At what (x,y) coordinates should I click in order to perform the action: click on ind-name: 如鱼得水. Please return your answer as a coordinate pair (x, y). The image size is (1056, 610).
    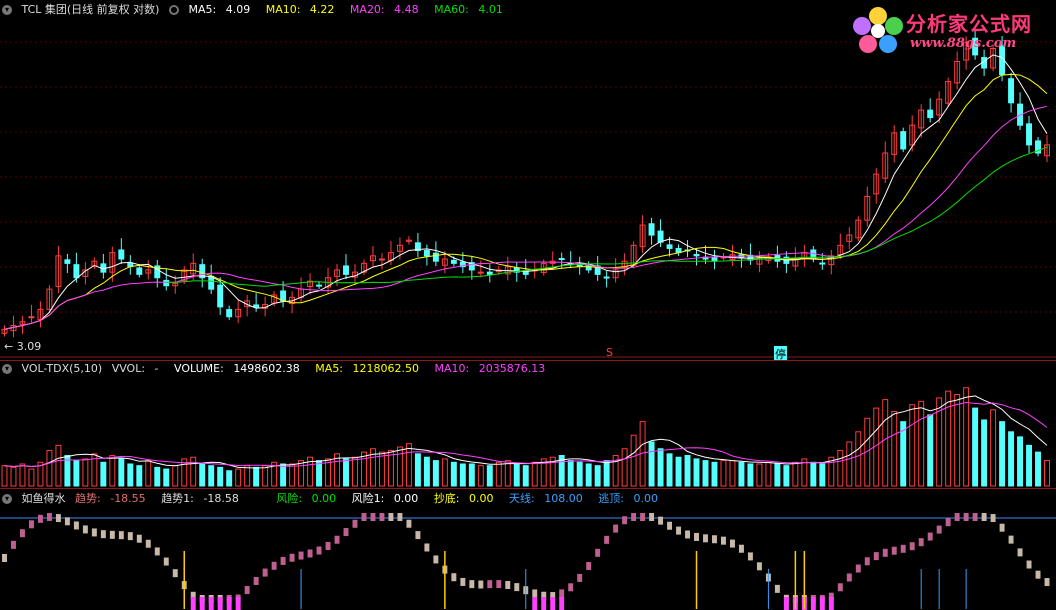
    Looking at the image, I should click on (43, 498).